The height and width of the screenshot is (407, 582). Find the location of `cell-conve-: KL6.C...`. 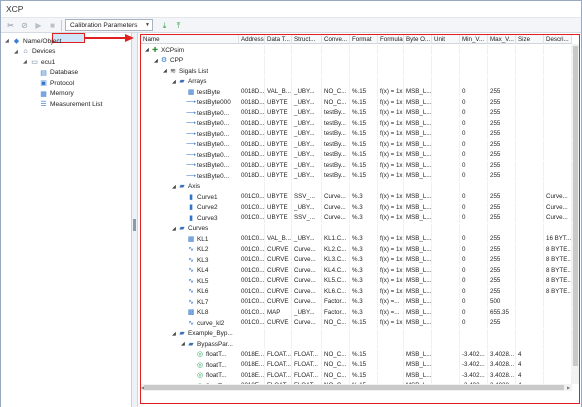

cell-conve-: KL6.C... is located at coordinates (336, 291).